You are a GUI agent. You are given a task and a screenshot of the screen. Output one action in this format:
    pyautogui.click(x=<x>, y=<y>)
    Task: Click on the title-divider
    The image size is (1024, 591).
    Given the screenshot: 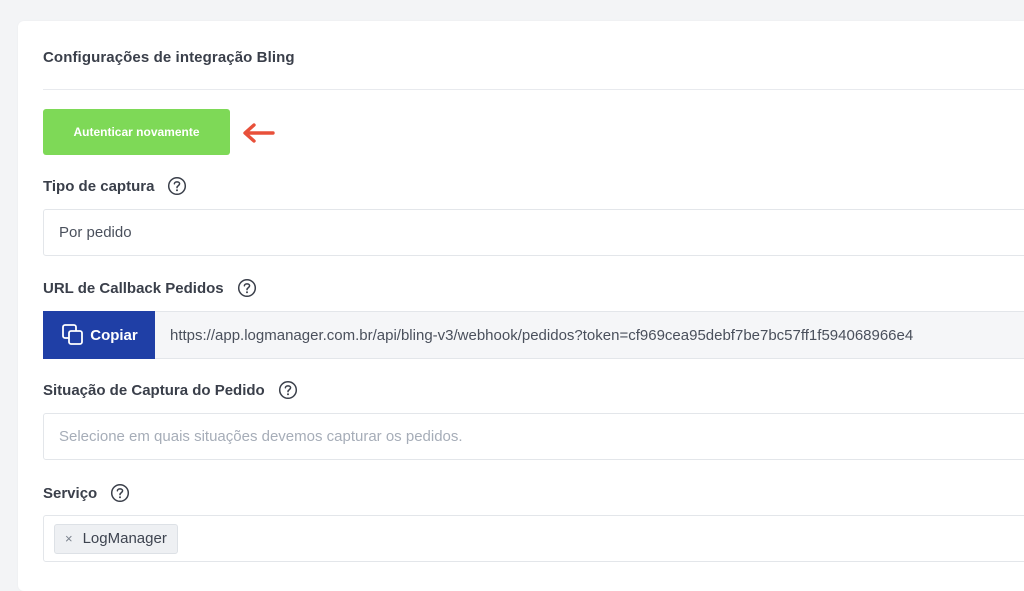 What is the action you would take?
    pyautogui.click(x=533, y=89)
    